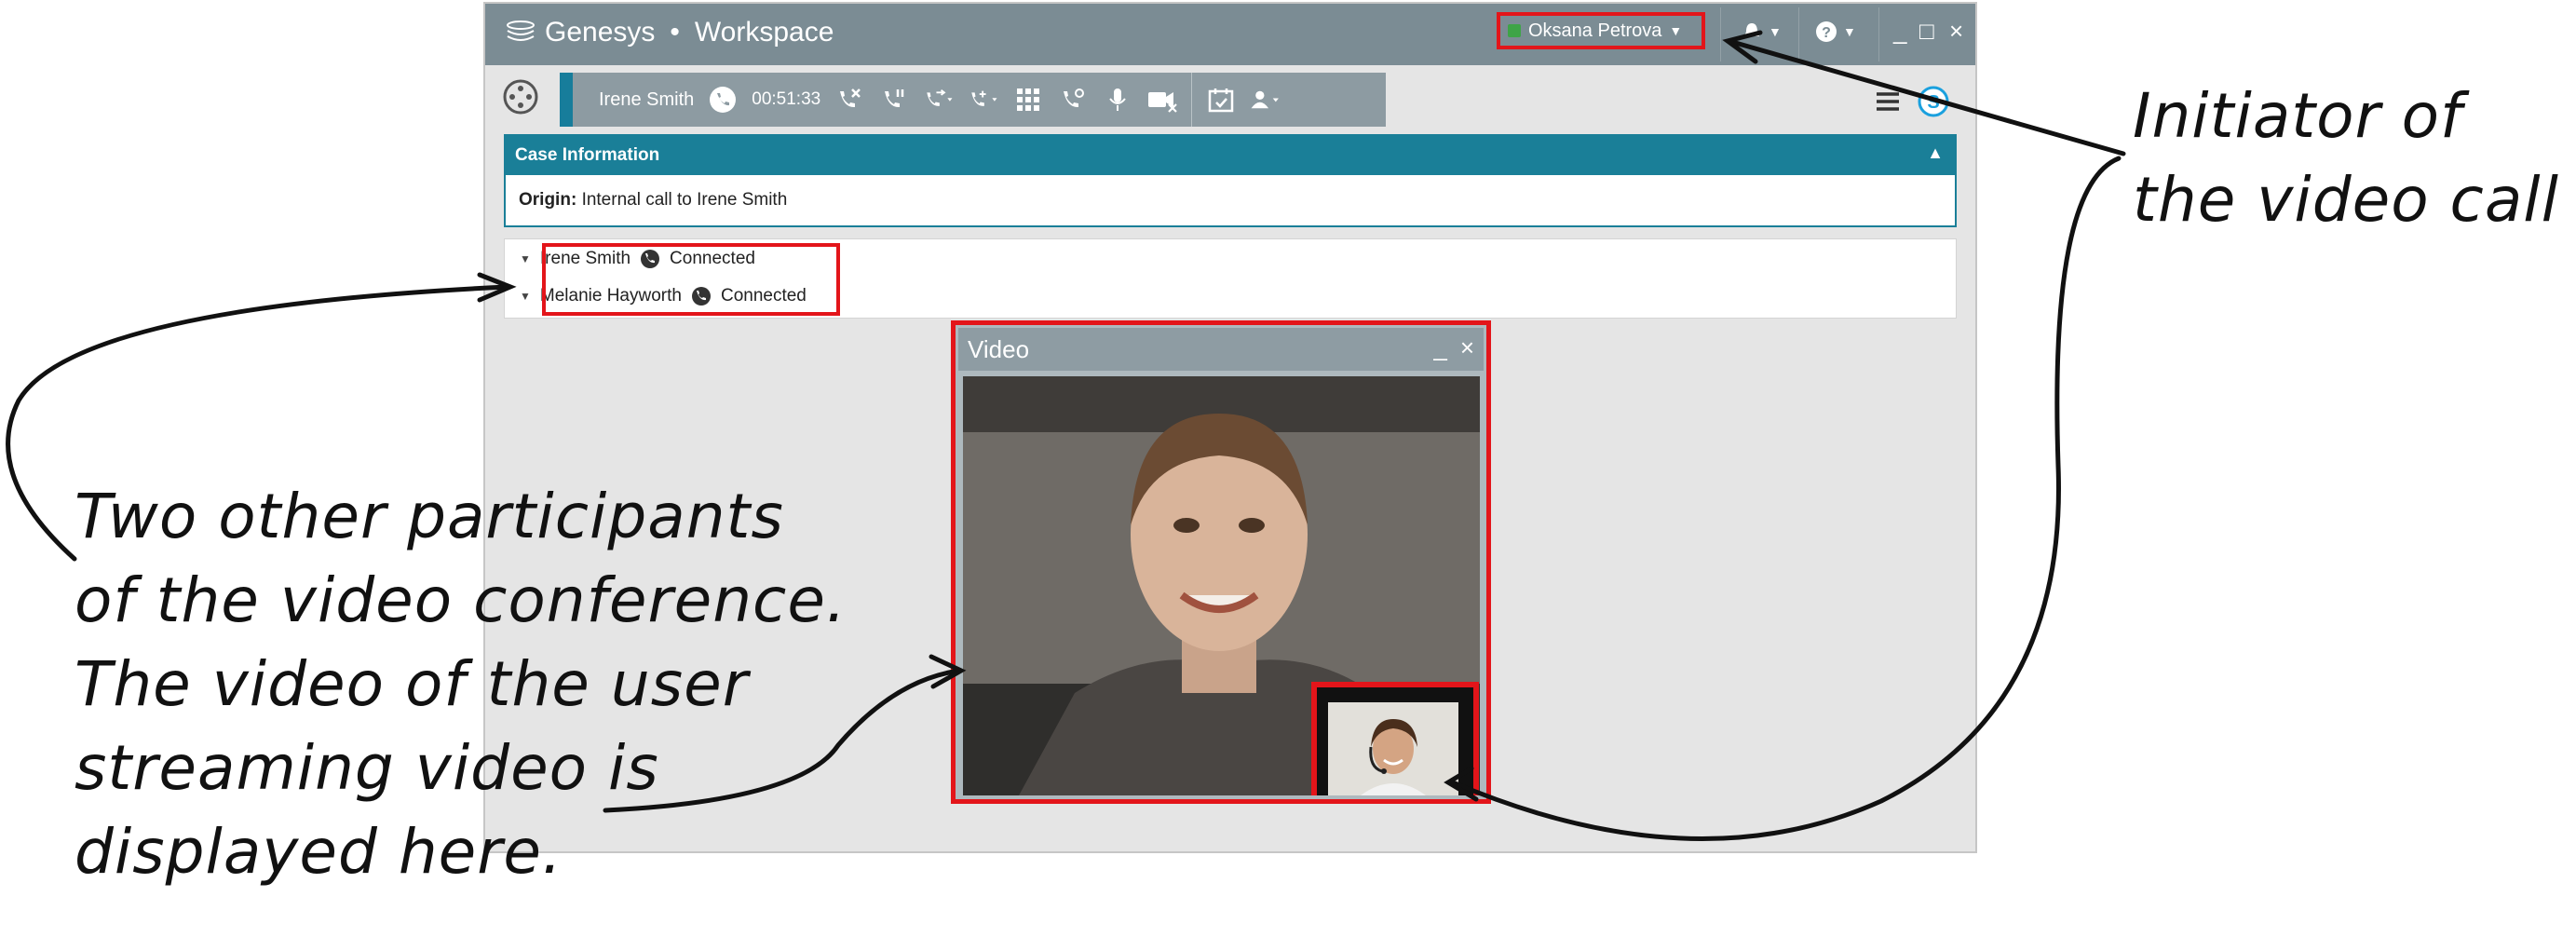 This screenshot has width=2576, height=951. Describe the element at coordinates (782, 740) in the screenshot. I see `arrow-to-video` at that location.